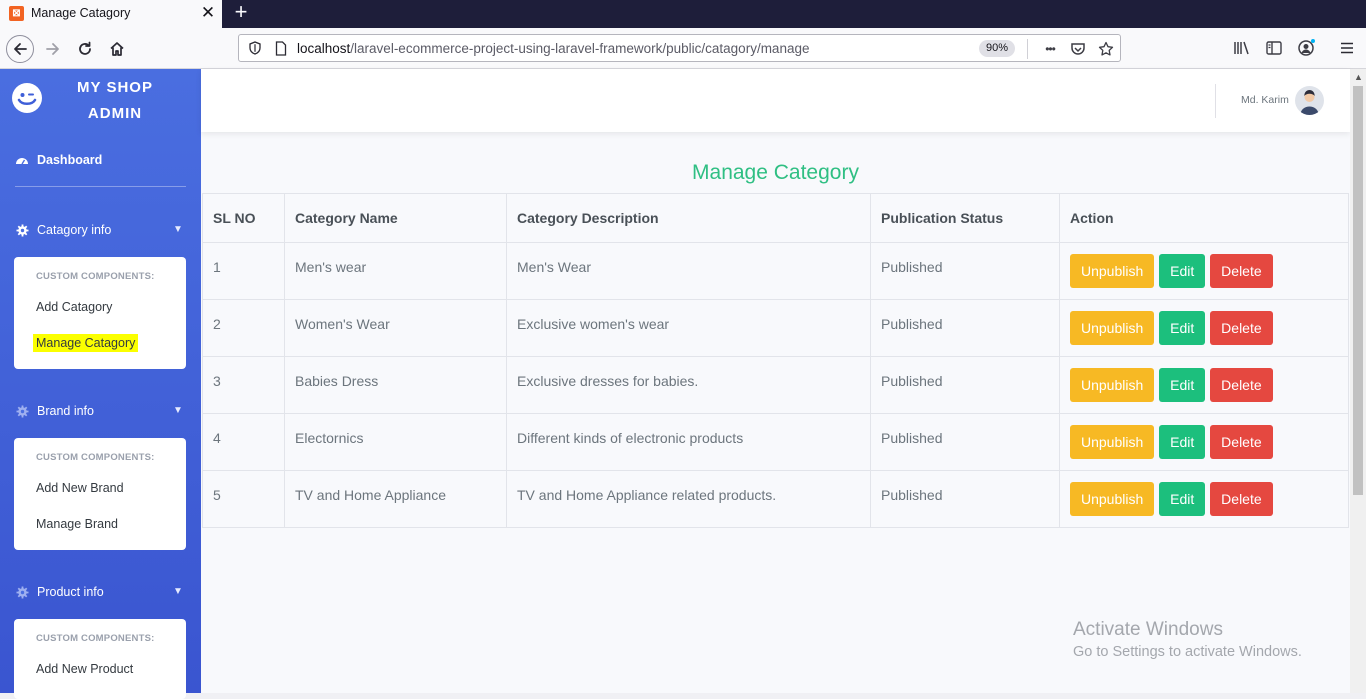 The width and height of the screenshot is (1366, 699). What do you see at coordinates (1050, 49) in the screenshot?
I see `more-actions-icon: •••` at bounding box center [1050, 49].